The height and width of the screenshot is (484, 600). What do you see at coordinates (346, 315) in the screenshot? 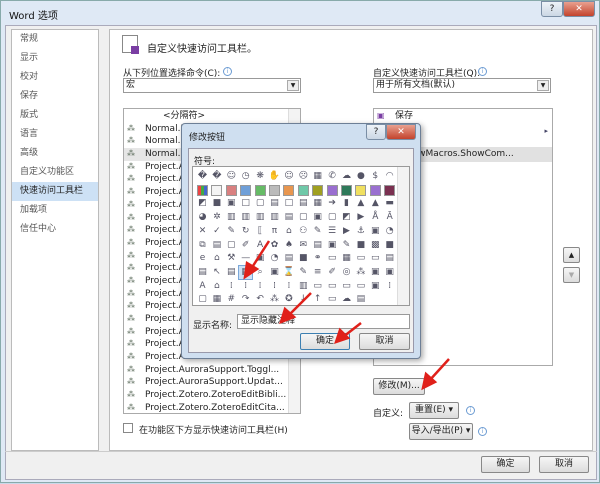
I see `annotation-arrows` at bounding box center [346, 315].